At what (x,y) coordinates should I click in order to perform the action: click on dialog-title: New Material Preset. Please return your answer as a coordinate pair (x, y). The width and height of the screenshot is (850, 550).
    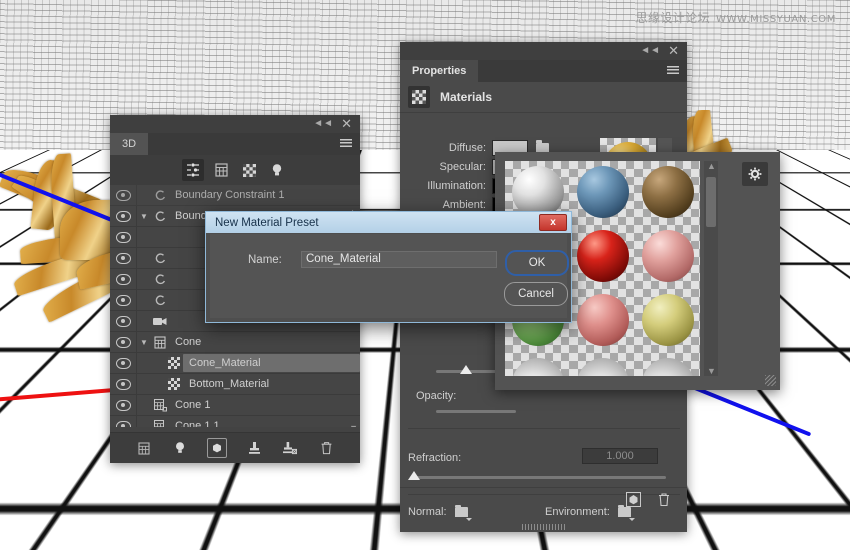
    Looking at the image, I should click on (267, 222).